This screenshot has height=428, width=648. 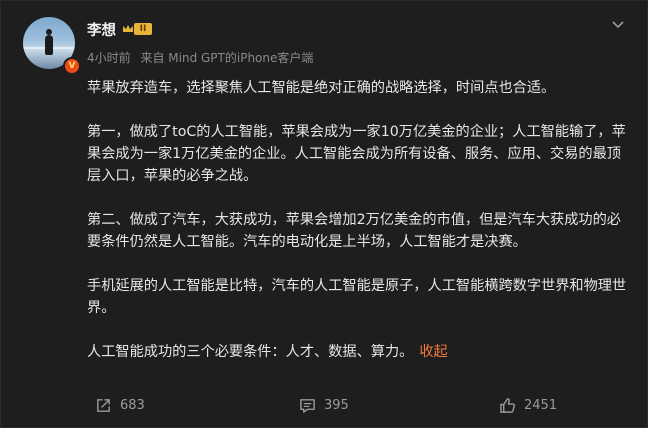 What do you see at coordinates (52, 46) in the screenshot?
I see `avatar: V` at bounding box center [52, 46].